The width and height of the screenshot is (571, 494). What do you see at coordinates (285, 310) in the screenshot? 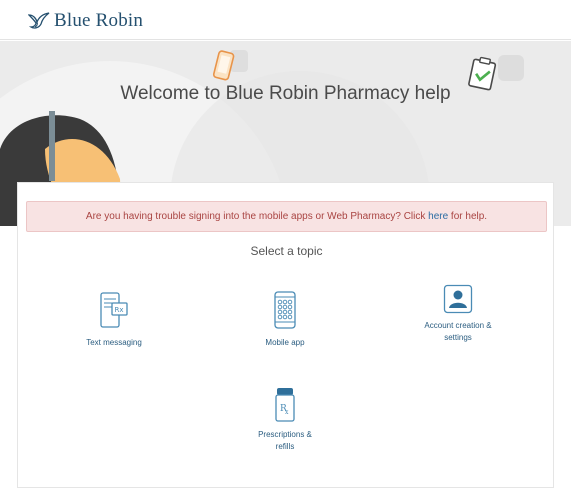
I see `mobile-app-icon` at bounding box center [285, 310].